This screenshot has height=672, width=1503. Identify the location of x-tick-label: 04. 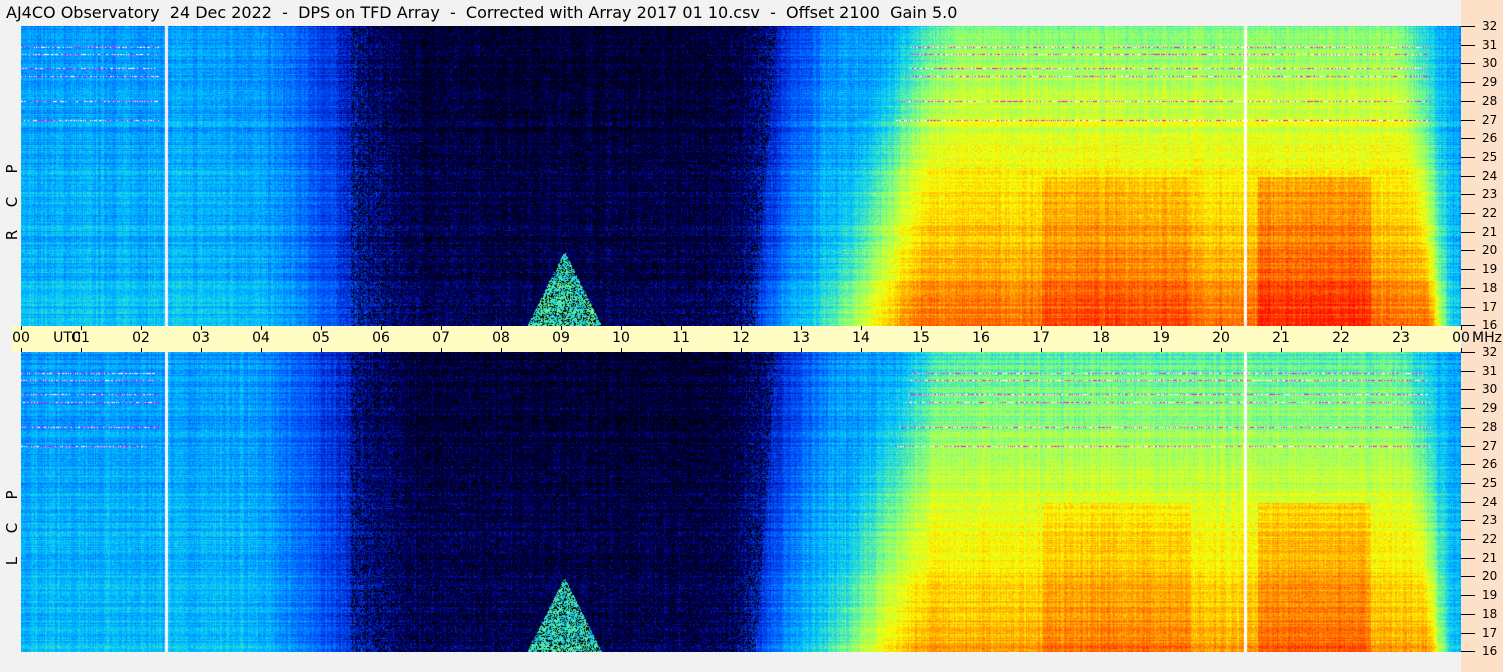
(261, 338).